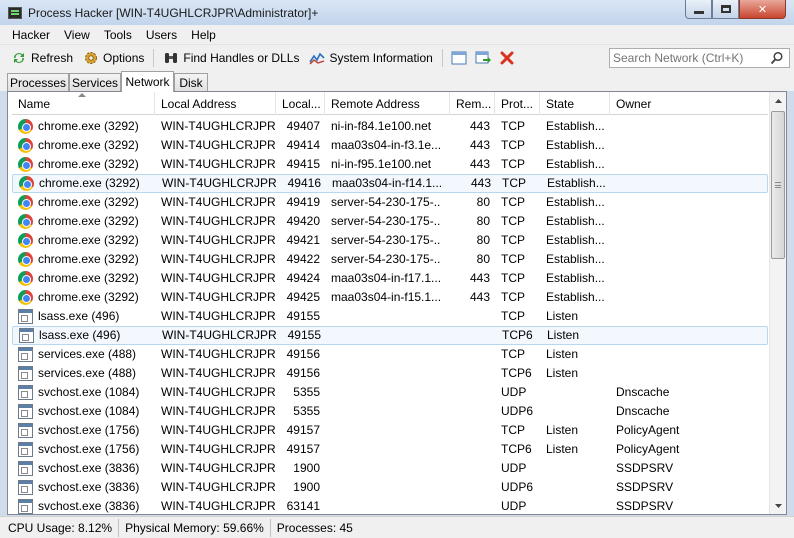 This screenshot has width=794, height=538. Describe the element at coordinates (231, 58) in the screenshot. I see `find-handles-button: Find Handles or DLLs` at that location.